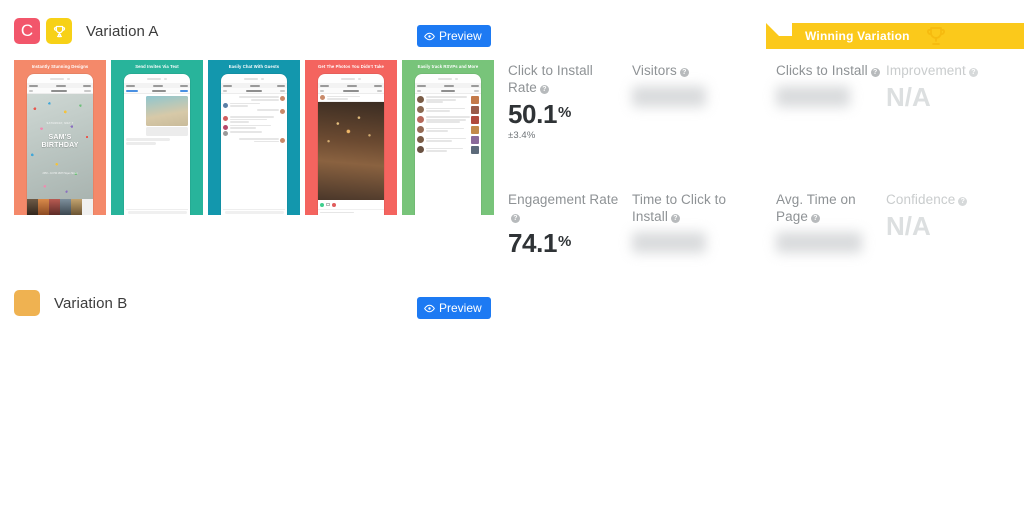  I want to click on variation-a-title: Variation A, so click(122, 31).